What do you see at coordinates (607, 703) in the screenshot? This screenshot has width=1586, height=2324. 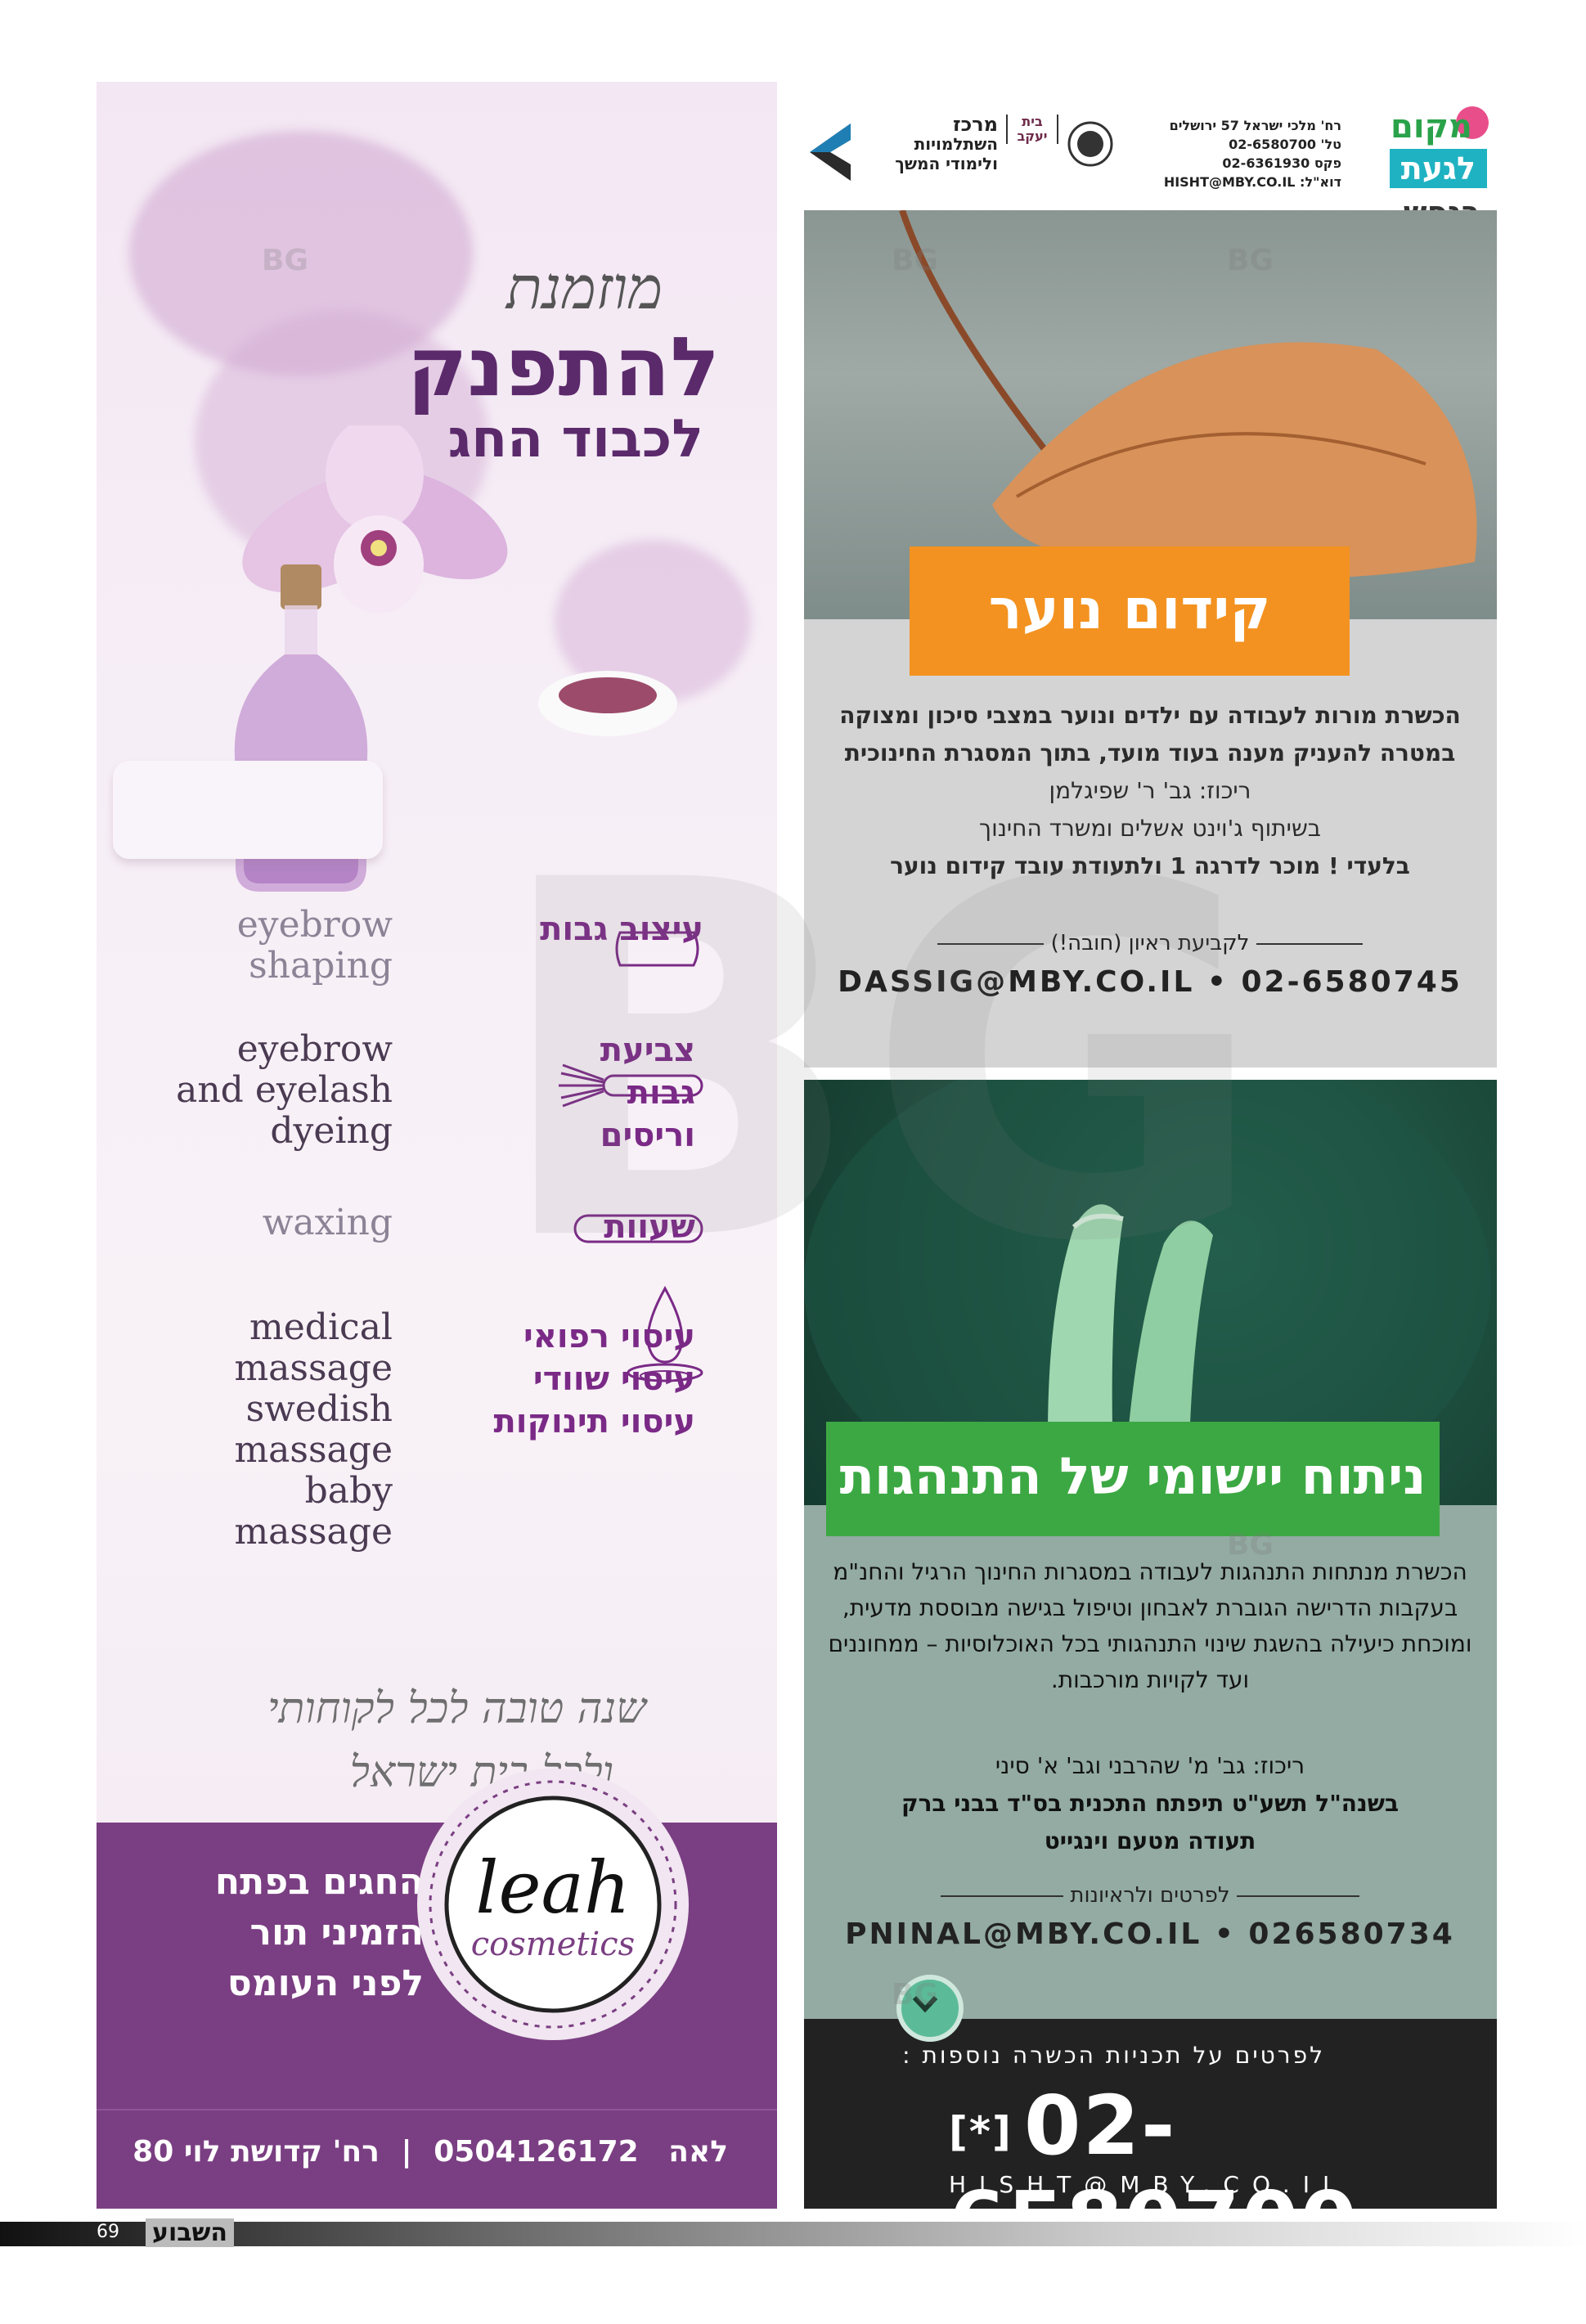 I see `clay-bowl-icon` at bounding box center [607, 703].